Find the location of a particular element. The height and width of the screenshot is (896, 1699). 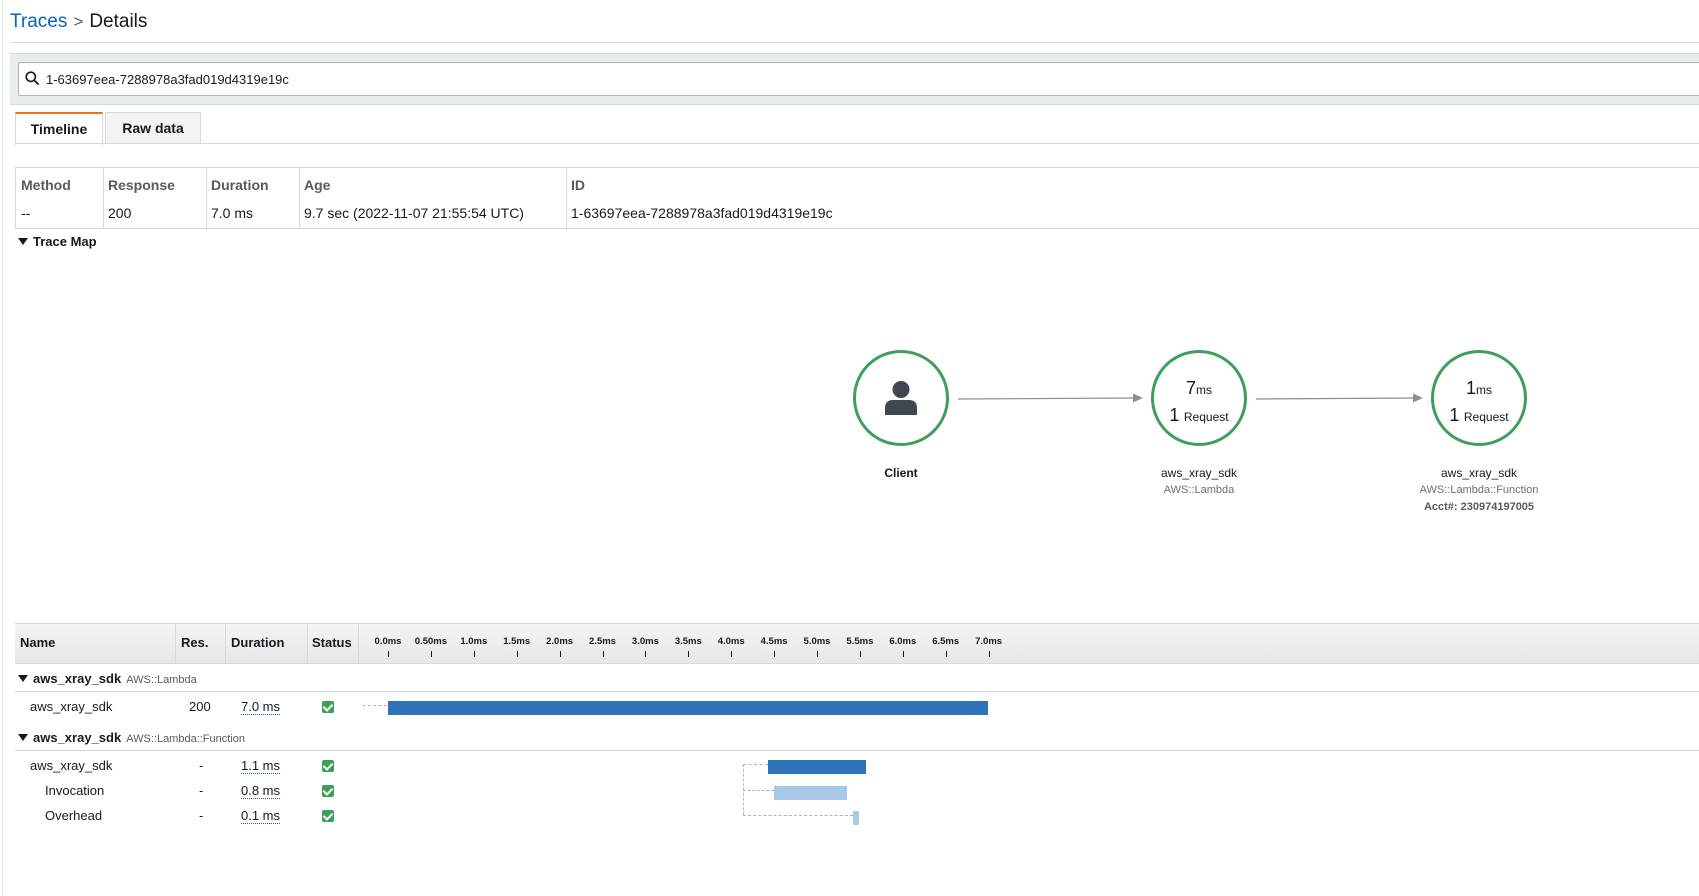

function-node-type: AWS::Lambda::Function is located at coordinates (1479, 490).